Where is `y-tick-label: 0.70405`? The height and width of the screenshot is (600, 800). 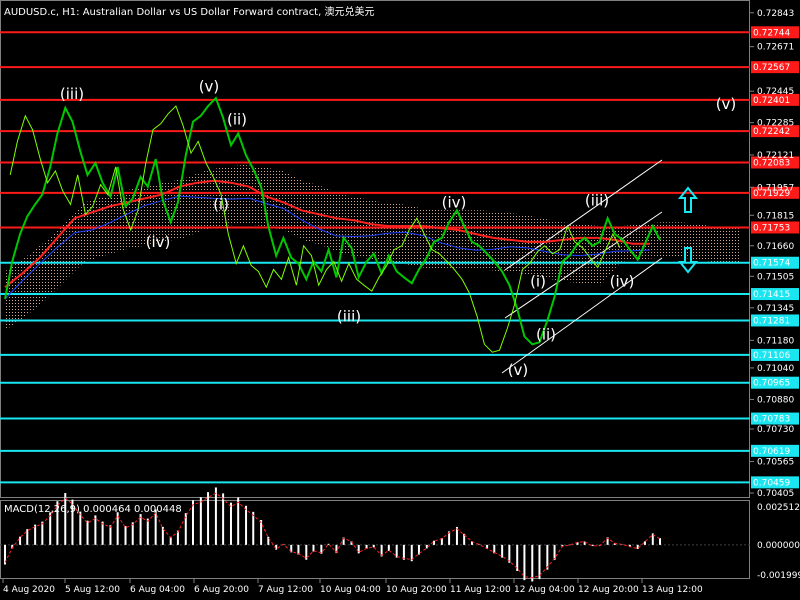
y-tick-label: 0.70405 is located at coordinates (775, 494).